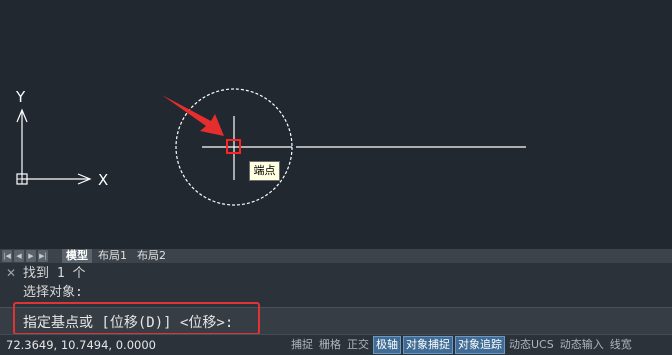 The height and width of the screenshot is (355, 672). Describe the element at coordinates (387, 345) in the screenshot. I see `toggle-polar: 极轴` at that location.